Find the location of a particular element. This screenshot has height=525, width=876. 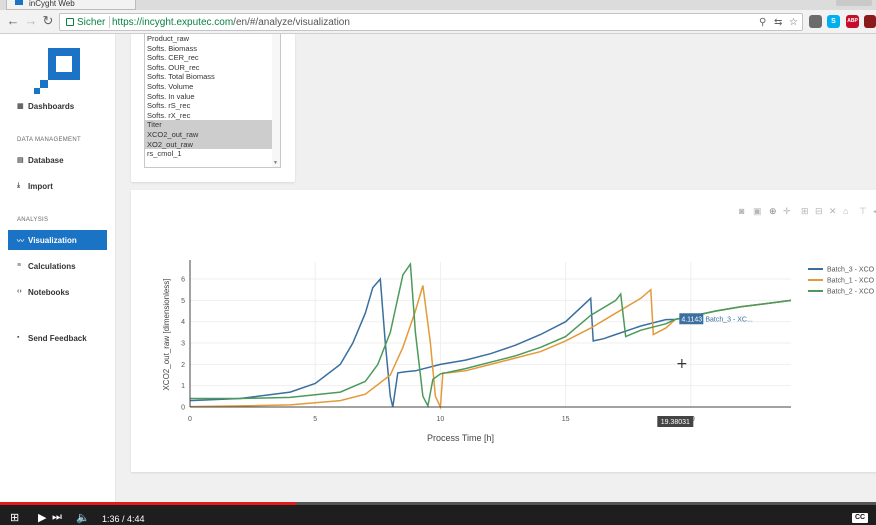

legend-label: Batch_3 - XCO is located at coordinates (851, 270).